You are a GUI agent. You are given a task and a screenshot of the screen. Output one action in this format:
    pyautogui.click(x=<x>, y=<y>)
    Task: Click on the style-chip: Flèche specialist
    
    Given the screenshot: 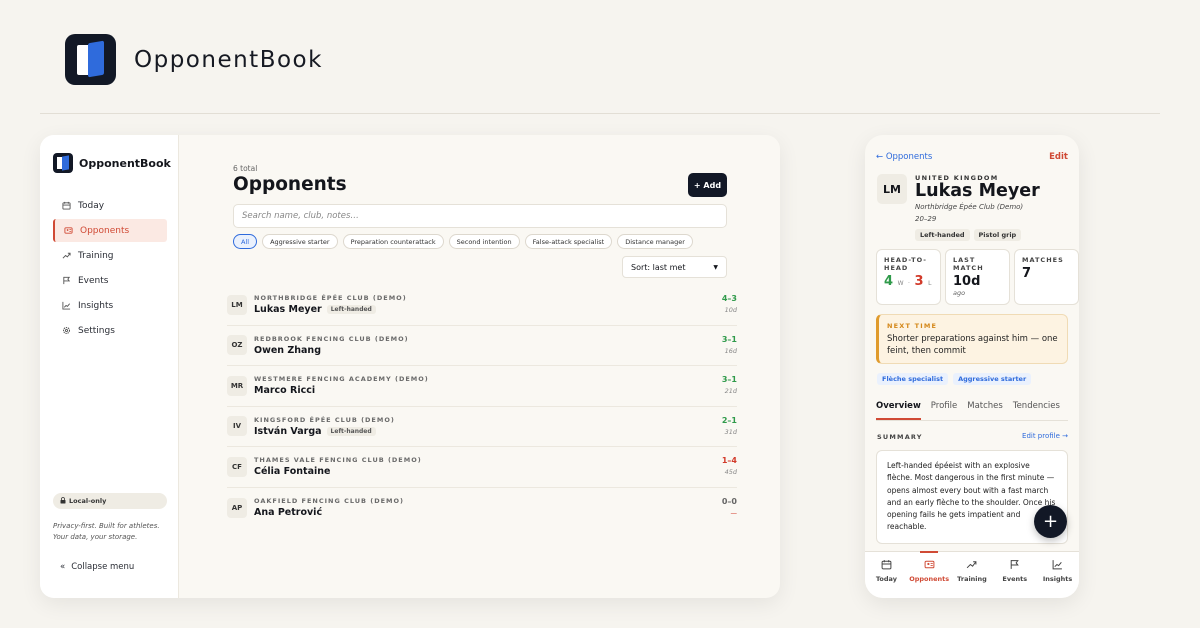 What is the action you would take?
    pyautogui.click(x=913, y=379)
    